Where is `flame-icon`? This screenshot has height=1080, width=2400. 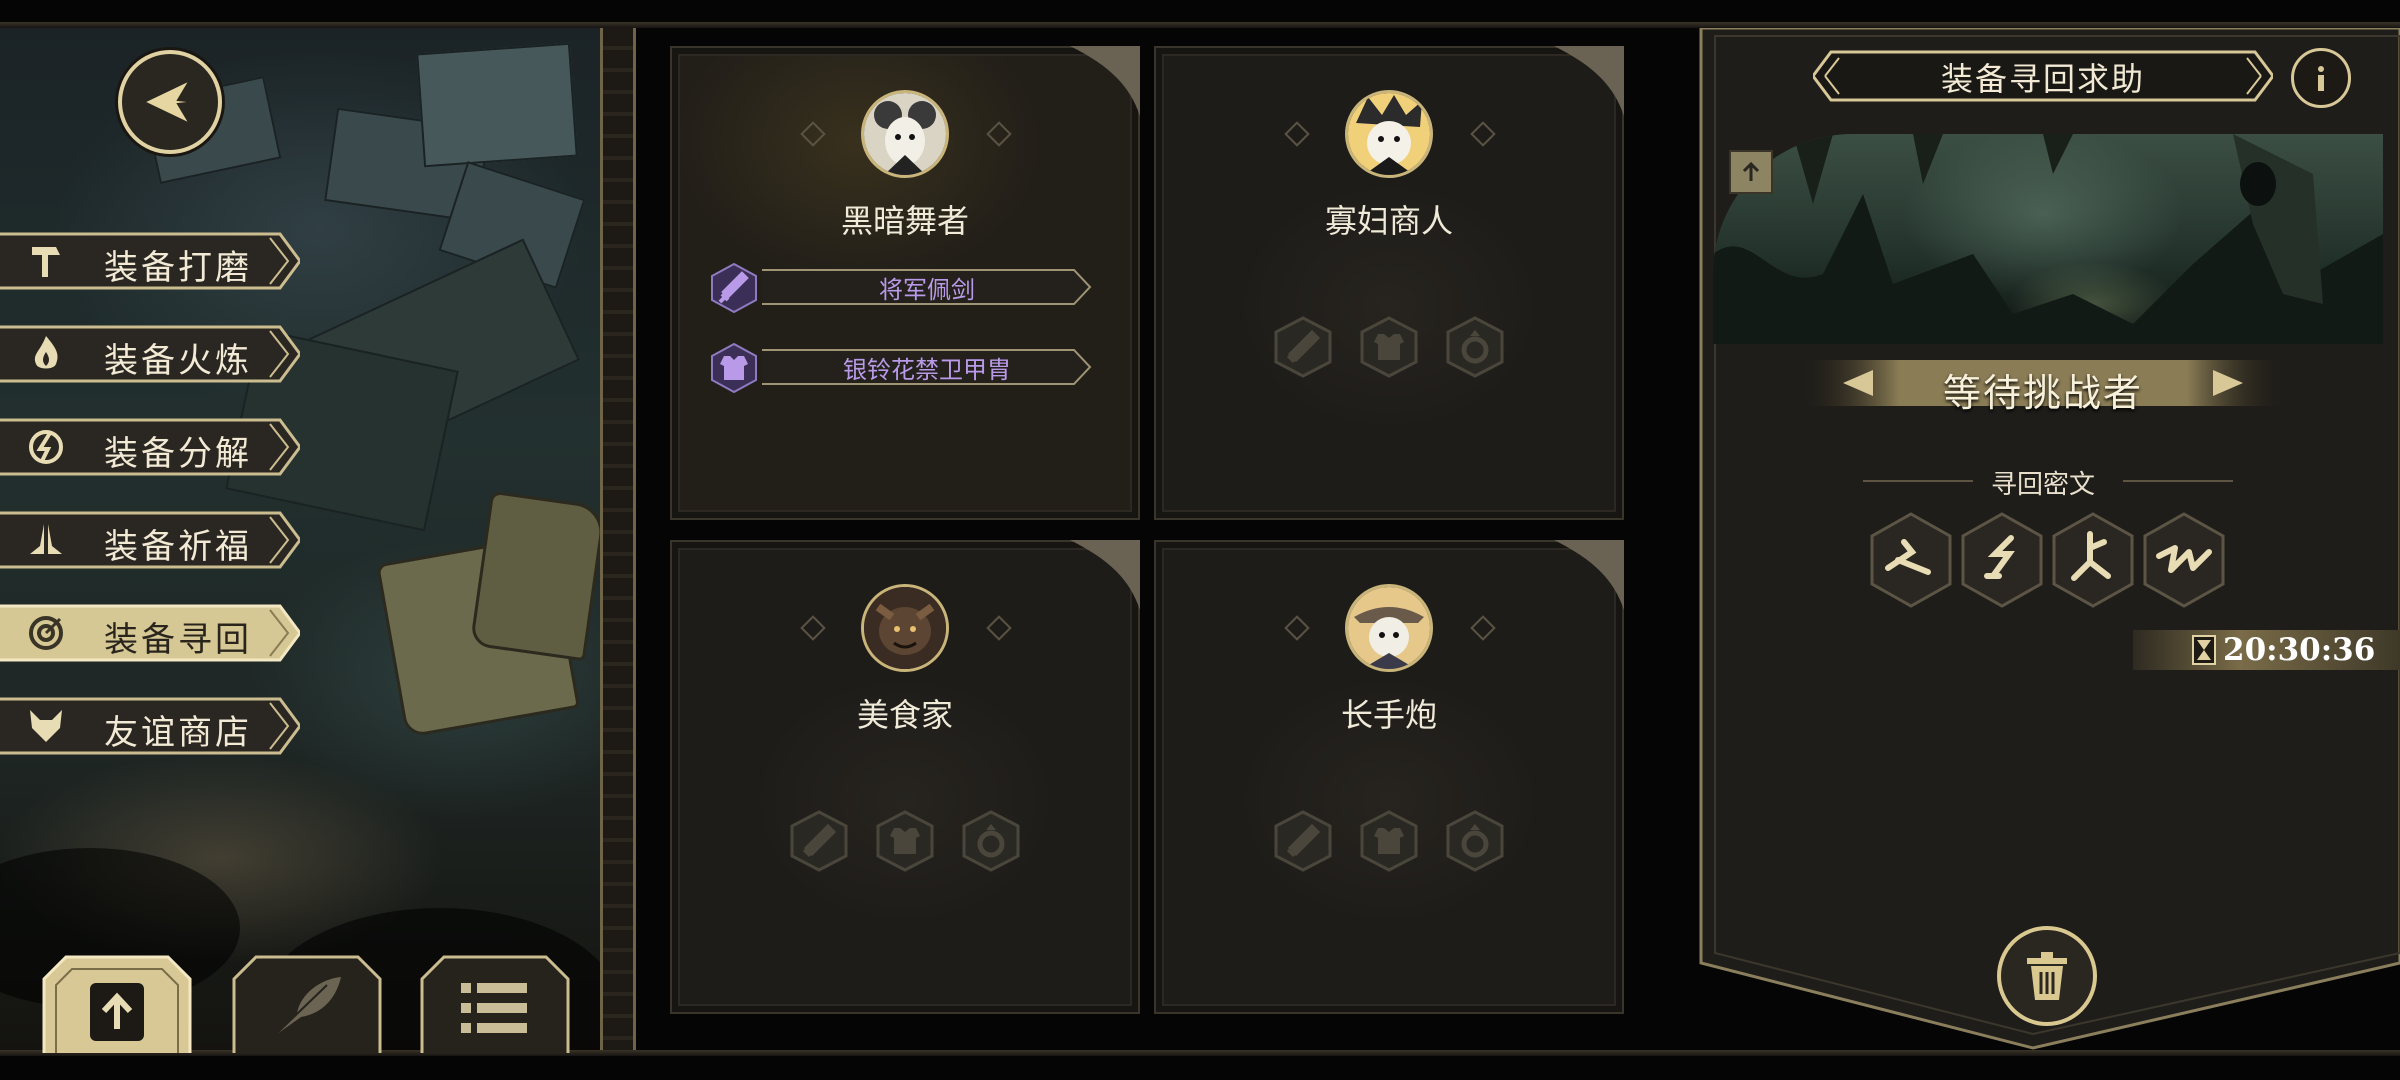 flame-icon is located at coordinates (46, 352).